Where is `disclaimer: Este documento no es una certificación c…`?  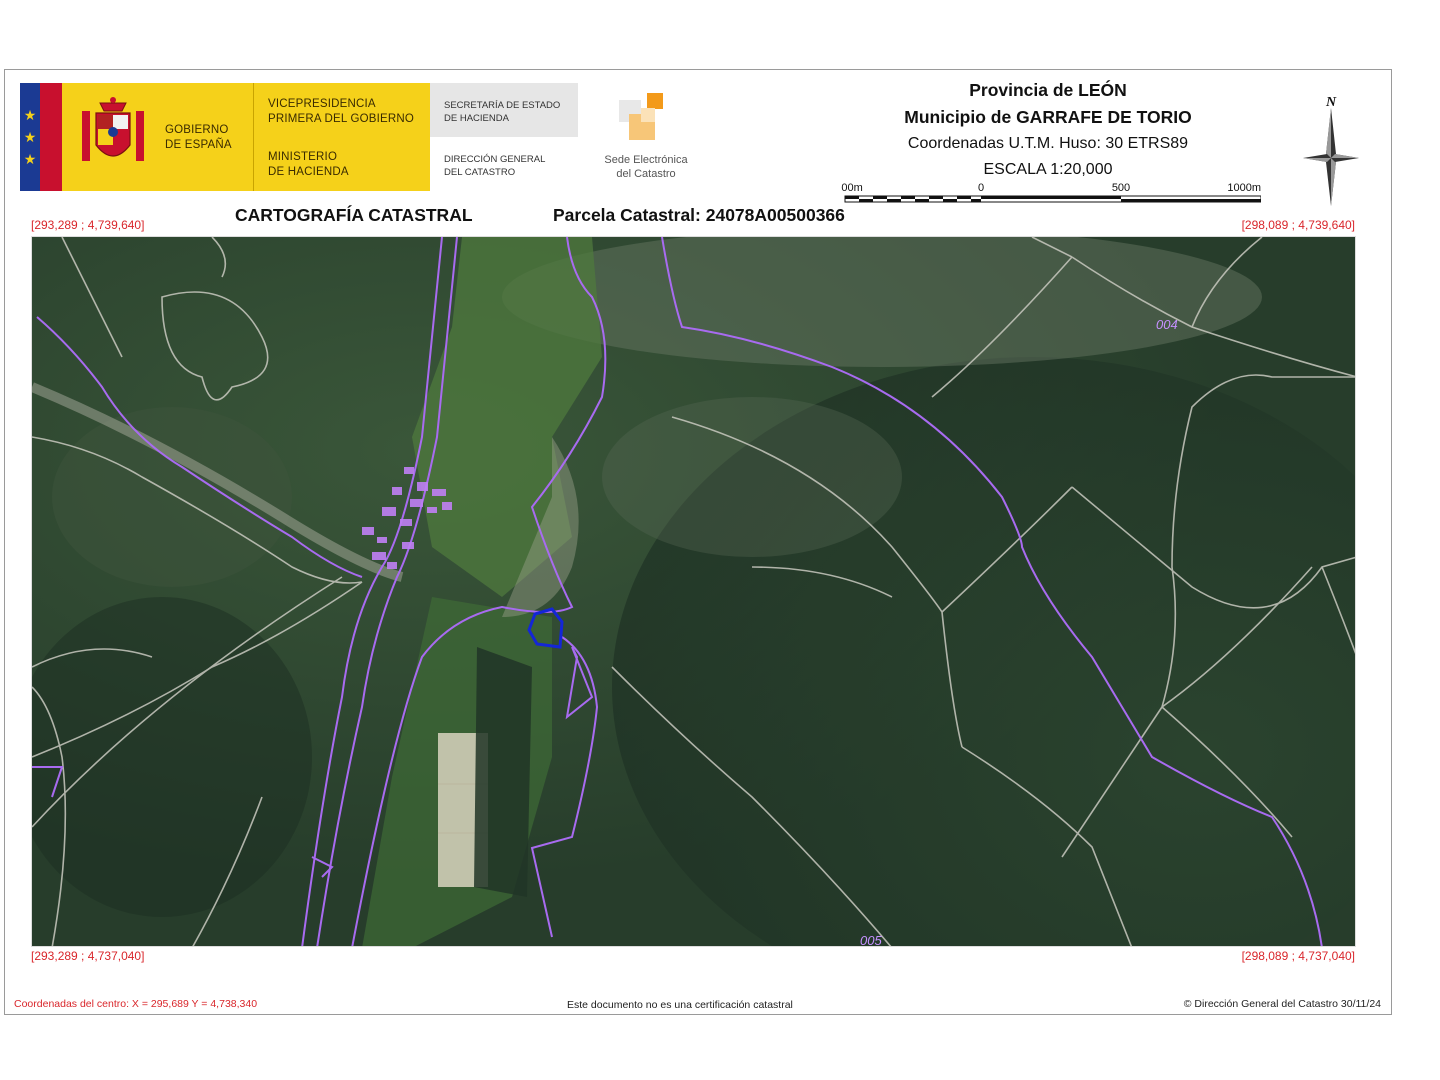
disclaimer: Este documento no es una certificación c… is located at coordinates (680, 1005).